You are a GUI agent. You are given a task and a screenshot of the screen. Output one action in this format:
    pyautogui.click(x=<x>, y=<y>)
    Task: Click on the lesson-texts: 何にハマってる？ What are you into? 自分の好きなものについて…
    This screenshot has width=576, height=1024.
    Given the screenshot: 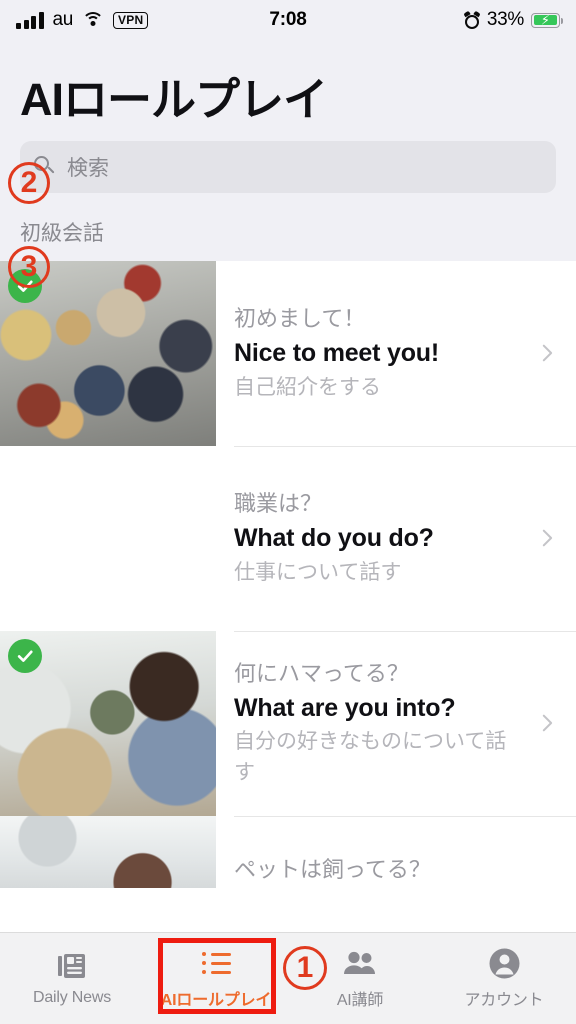 What is the action you would take?
    pyautogui.click(x=380, y=723)
    